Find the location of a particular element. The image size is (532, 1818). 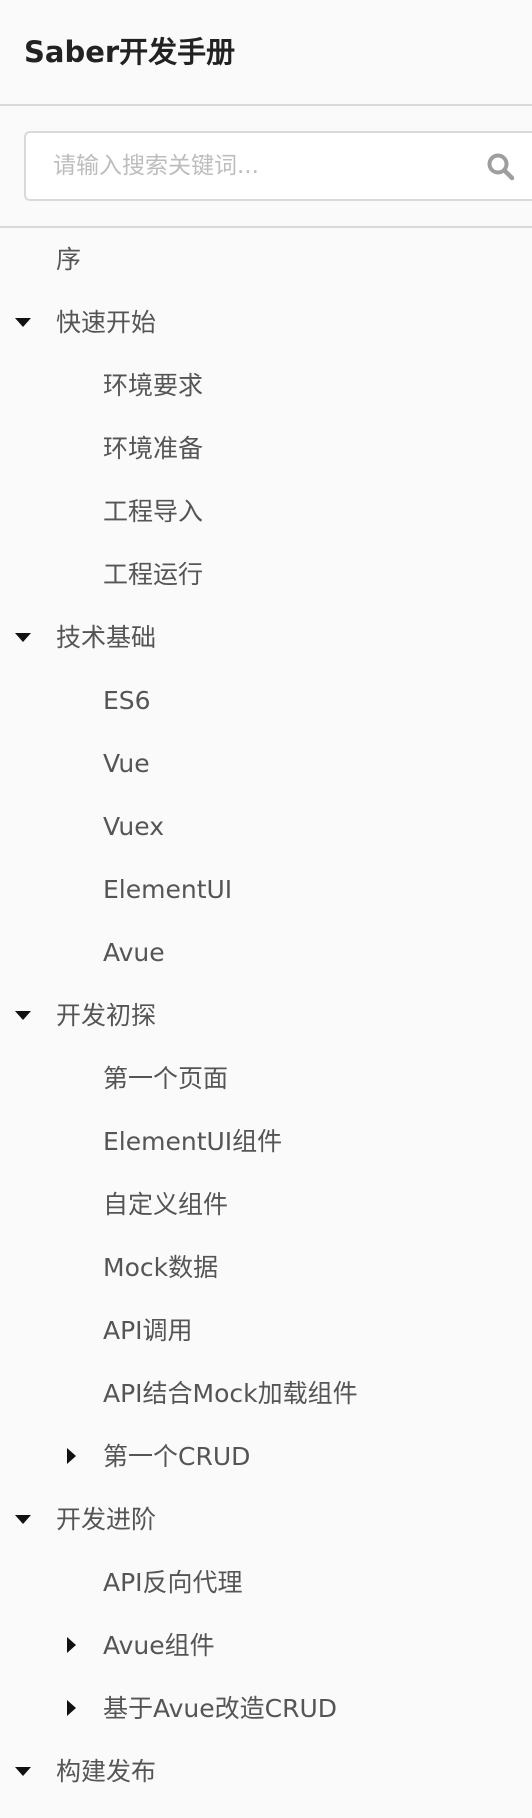

nav-item: 工程导入 is located at coordinates (266, 511).